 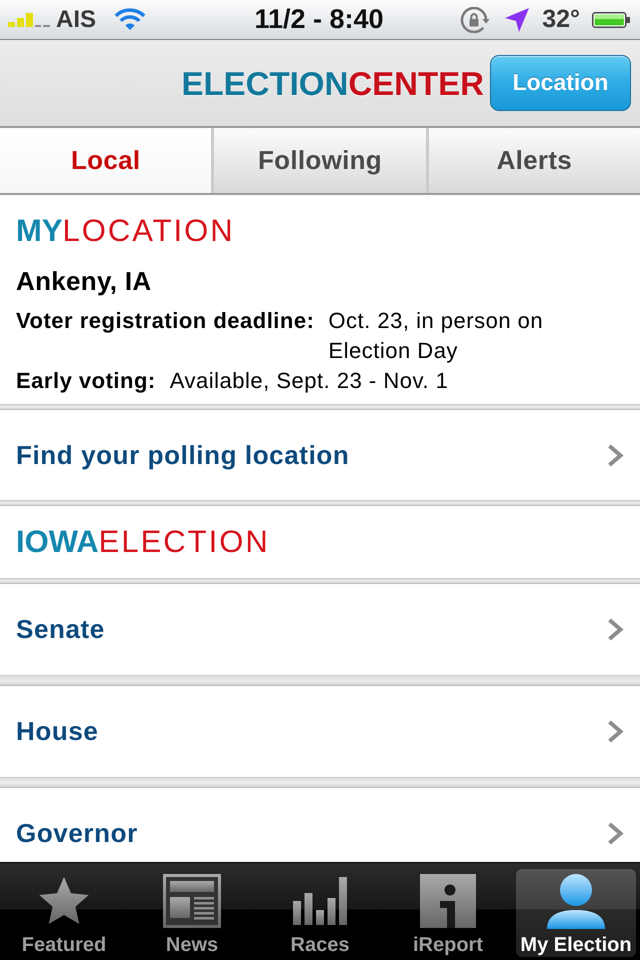 I want to click on carrier-name: AIS, so click(x=76, y=20).